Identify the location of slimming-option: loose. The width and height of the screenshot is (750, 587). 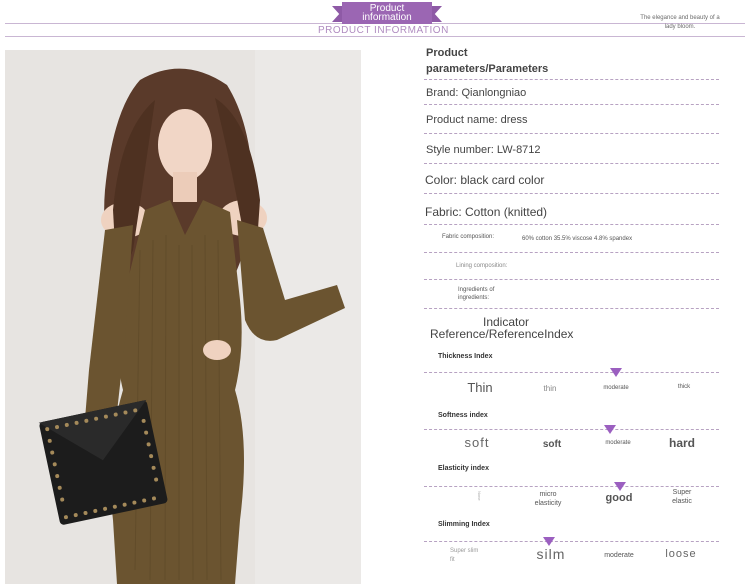
(681, 554).